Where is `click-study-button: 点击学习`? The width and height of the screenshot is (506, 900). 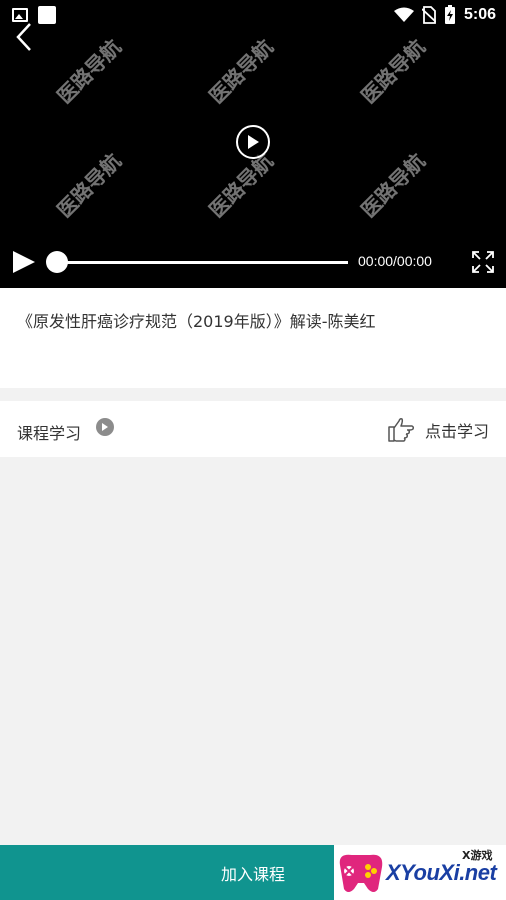 click-study-button: 点击学习 is located at coordinates (438, 430).